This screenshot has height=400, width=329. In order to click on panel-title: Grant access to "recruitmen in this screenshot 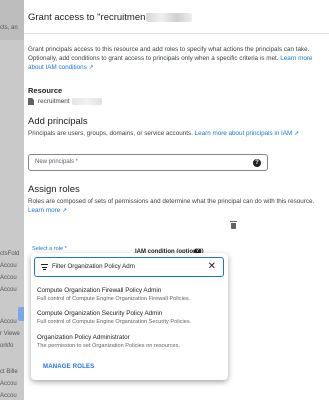, I will do `click(110, 17)`.